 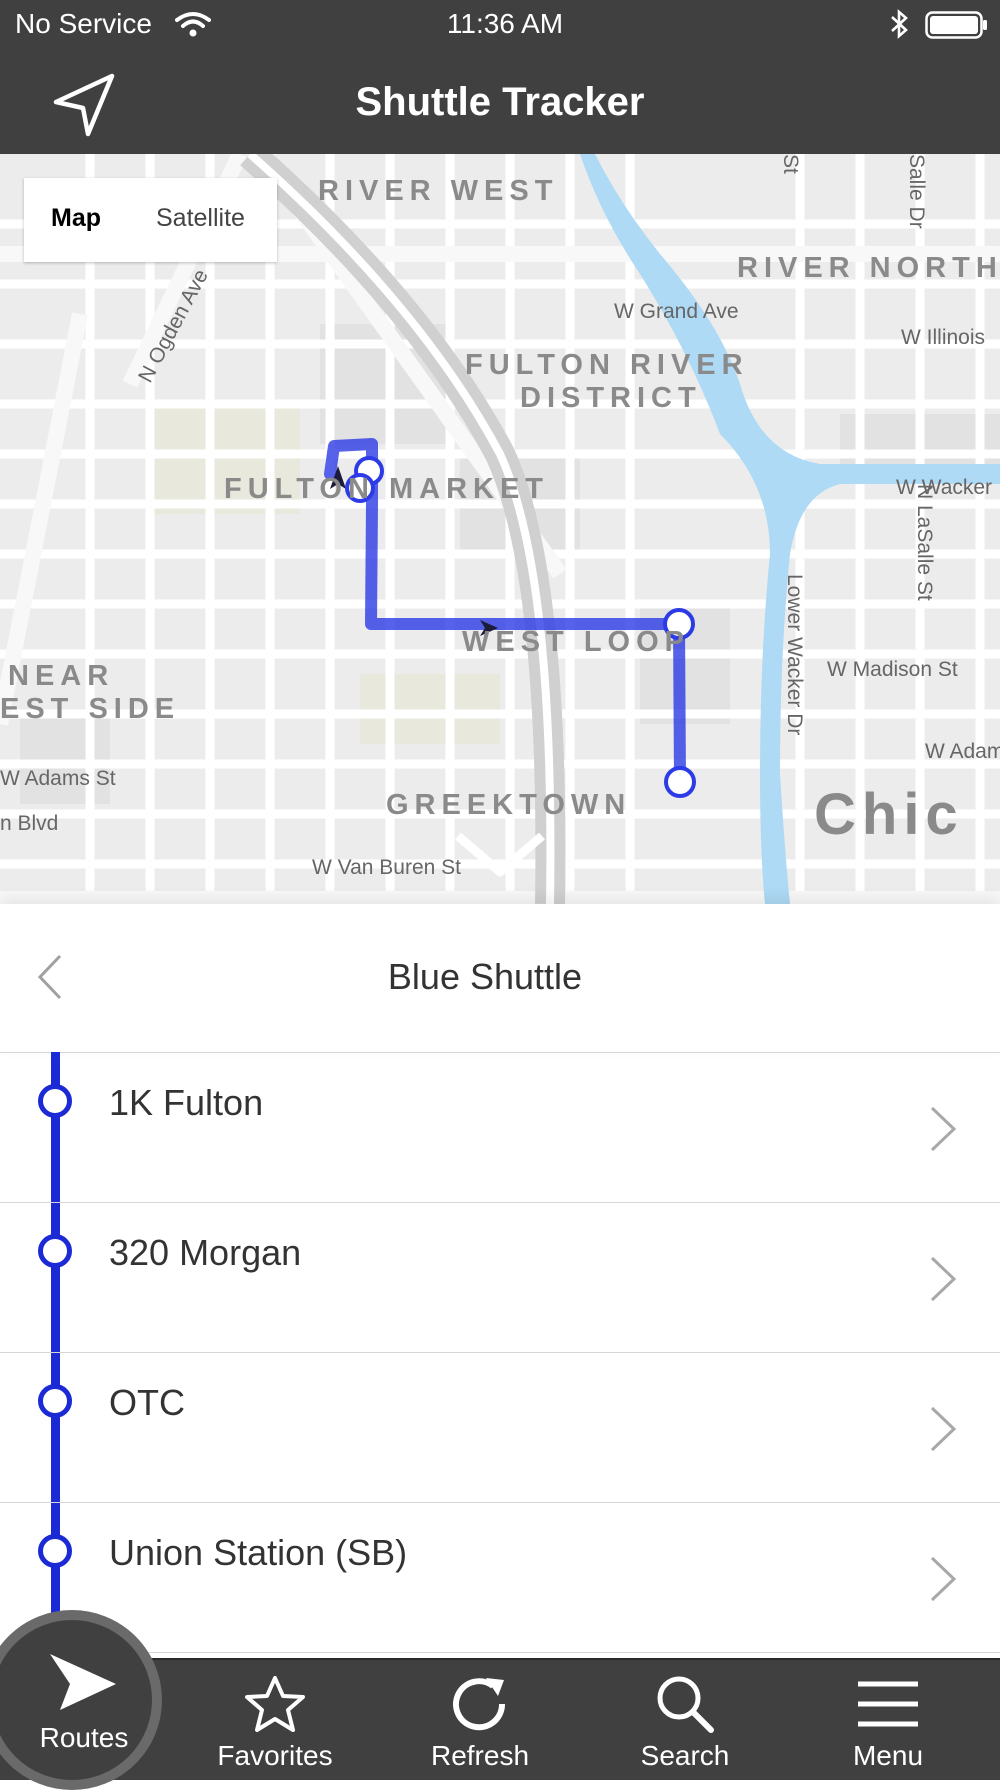 What do you see at coordinates (83, 1682) in the screenshot?
I see `routes-arrow-icon` at bounding box center [83, 1682].